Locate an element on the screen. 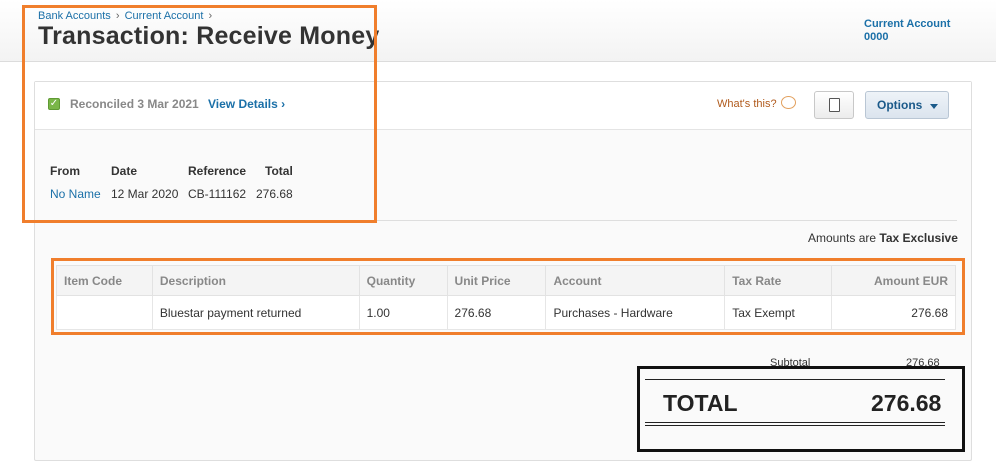  amounts-tax-note: Amounts are Tax Exclusive is located at coordinates (883, 238).